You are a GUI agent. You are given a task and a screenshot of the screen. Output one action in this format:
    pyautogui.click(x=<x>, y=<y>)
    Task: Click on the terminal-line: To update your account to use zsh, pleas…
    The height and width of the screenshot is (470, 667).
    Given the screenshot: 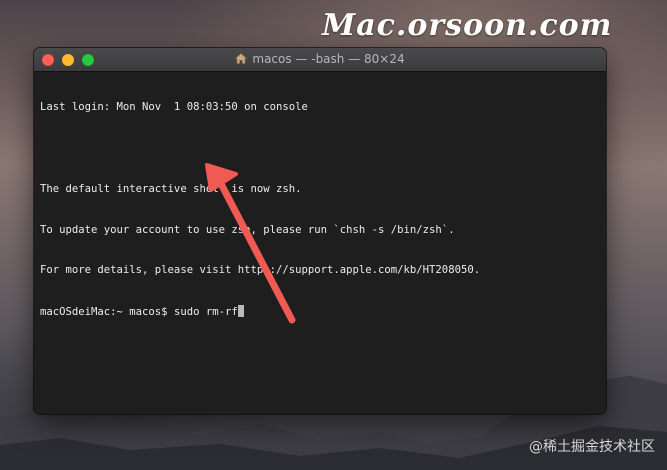 What is the action you would take?
    pyautogui.click(x=247, y=229)
    